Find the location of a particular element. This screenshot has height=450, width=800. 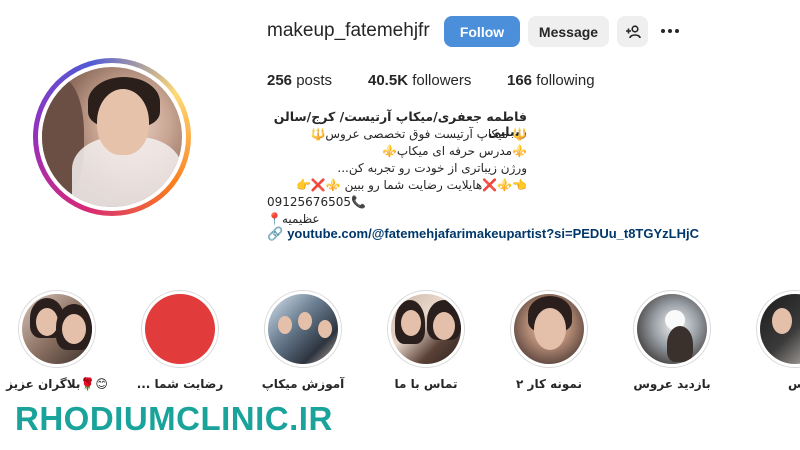

highlight-label: بازدید عروس is located at coordinates (672, 384).